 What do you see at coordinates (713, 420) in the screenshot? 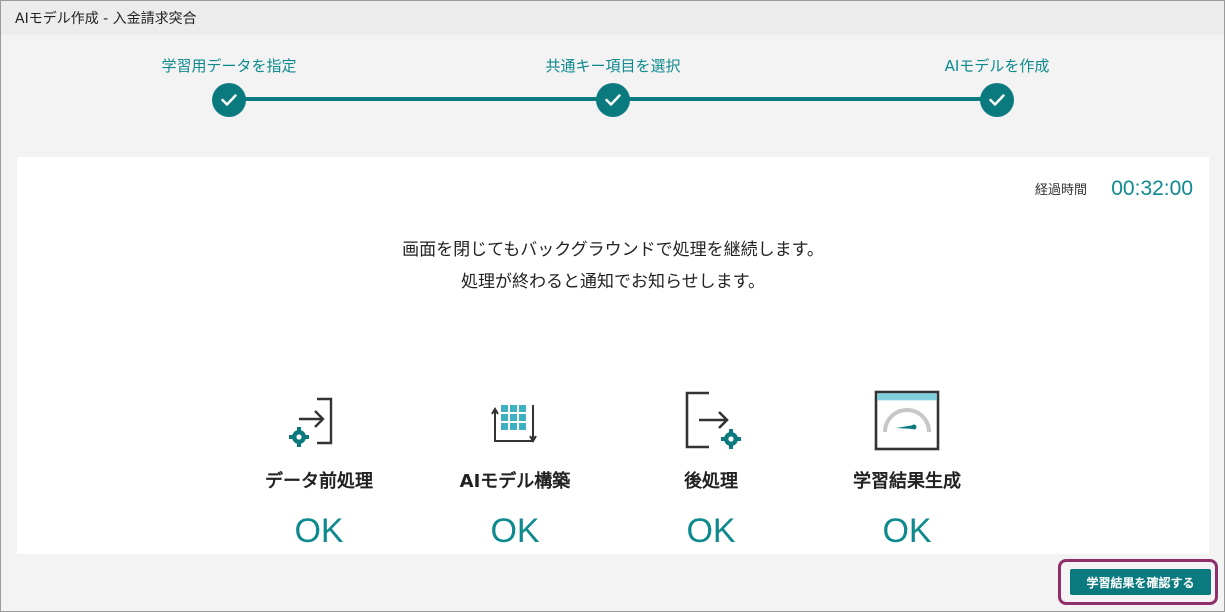
I see `export-gear-icon` at bounding box center [713, 420].